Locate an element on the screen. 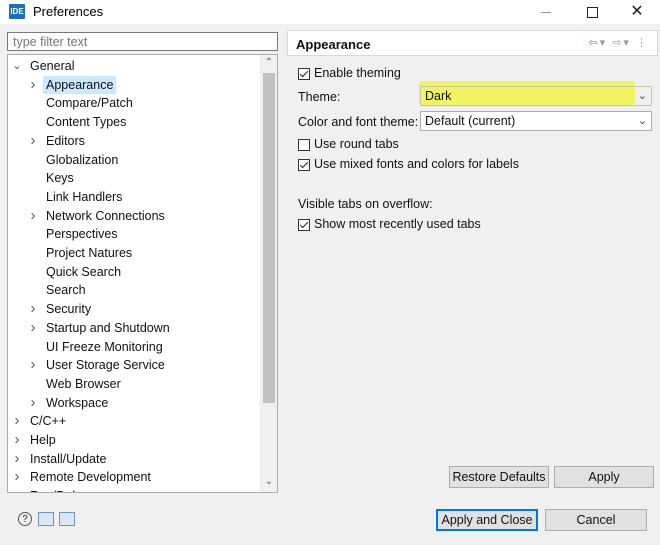  font-theme-select: Default (current) ⌄ is located at coordinates (536, 121).